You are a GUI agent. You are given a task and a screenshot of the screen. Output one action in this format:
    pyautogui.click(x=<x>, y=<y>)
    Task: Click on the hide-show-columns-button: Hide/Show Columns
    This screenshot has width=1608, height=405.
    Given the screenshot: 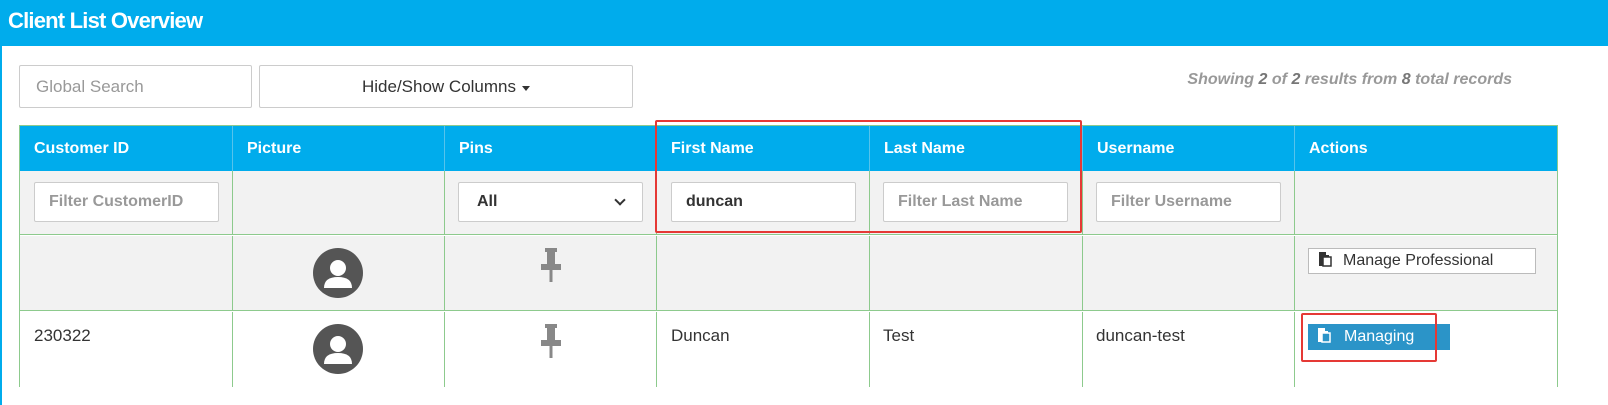 What is the action you would take?
    pyautogui.click(x=446, y=86)
    